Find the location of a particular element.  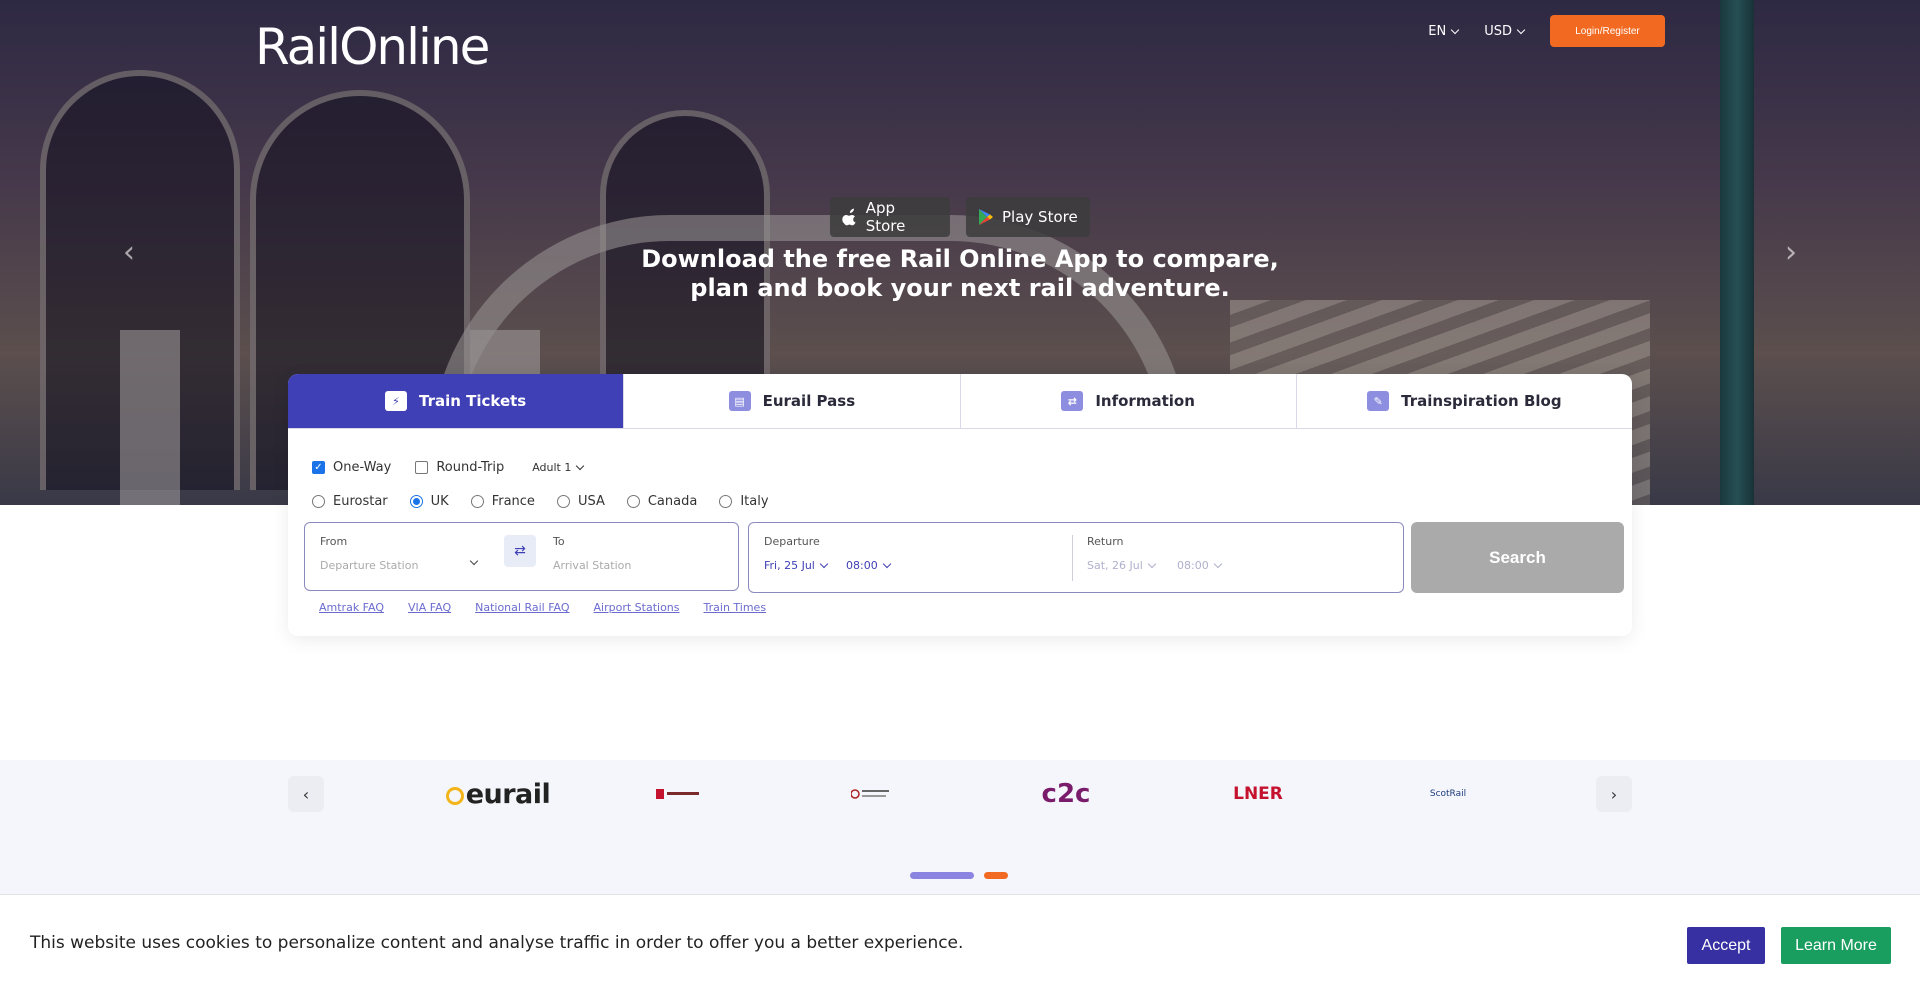

region-radio-usa: USA is located at coordinates (580, 501).